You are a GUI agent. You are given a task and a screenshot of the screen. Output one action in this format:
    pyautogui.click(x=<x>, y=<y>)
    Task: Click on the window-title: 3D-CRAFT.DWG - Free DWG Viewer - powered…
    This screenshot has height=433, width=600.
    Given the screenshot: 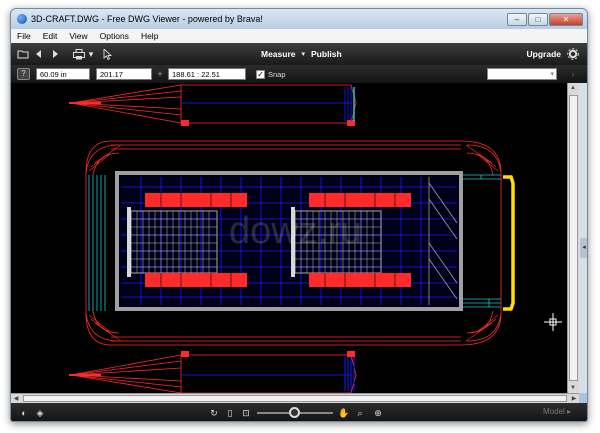 What is the action you would take?
    pyautogui.click(x=147, y=19)
    